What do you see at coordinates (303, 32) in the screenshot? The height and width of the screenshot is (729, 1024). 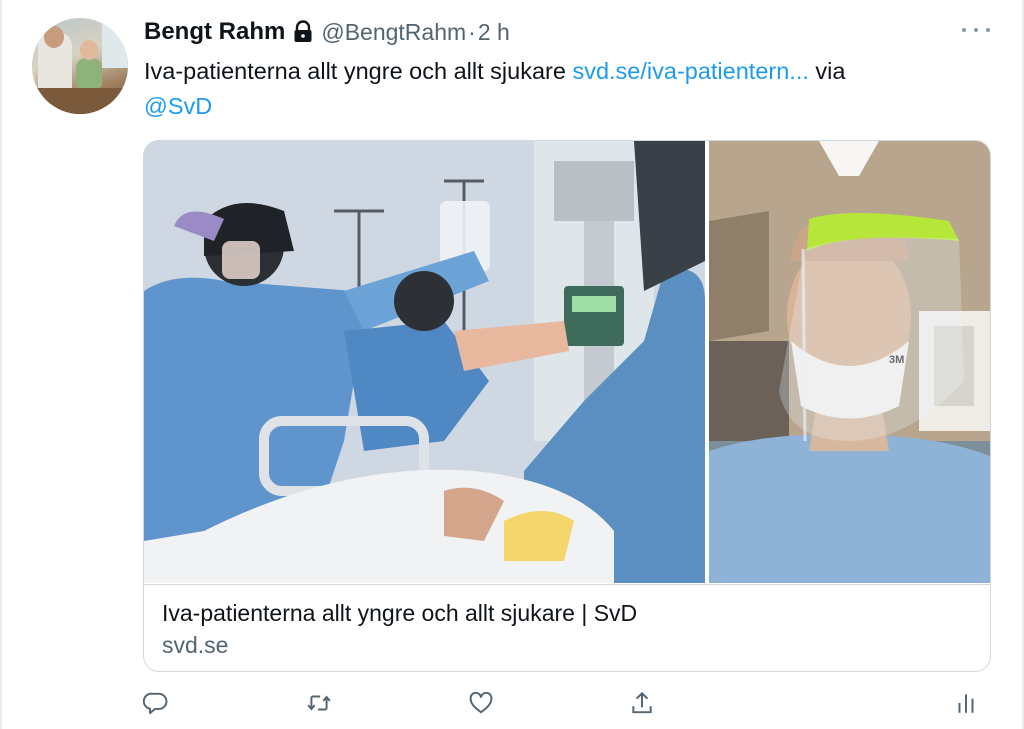 I see `lock-icon` at bounding box center [303, 32].